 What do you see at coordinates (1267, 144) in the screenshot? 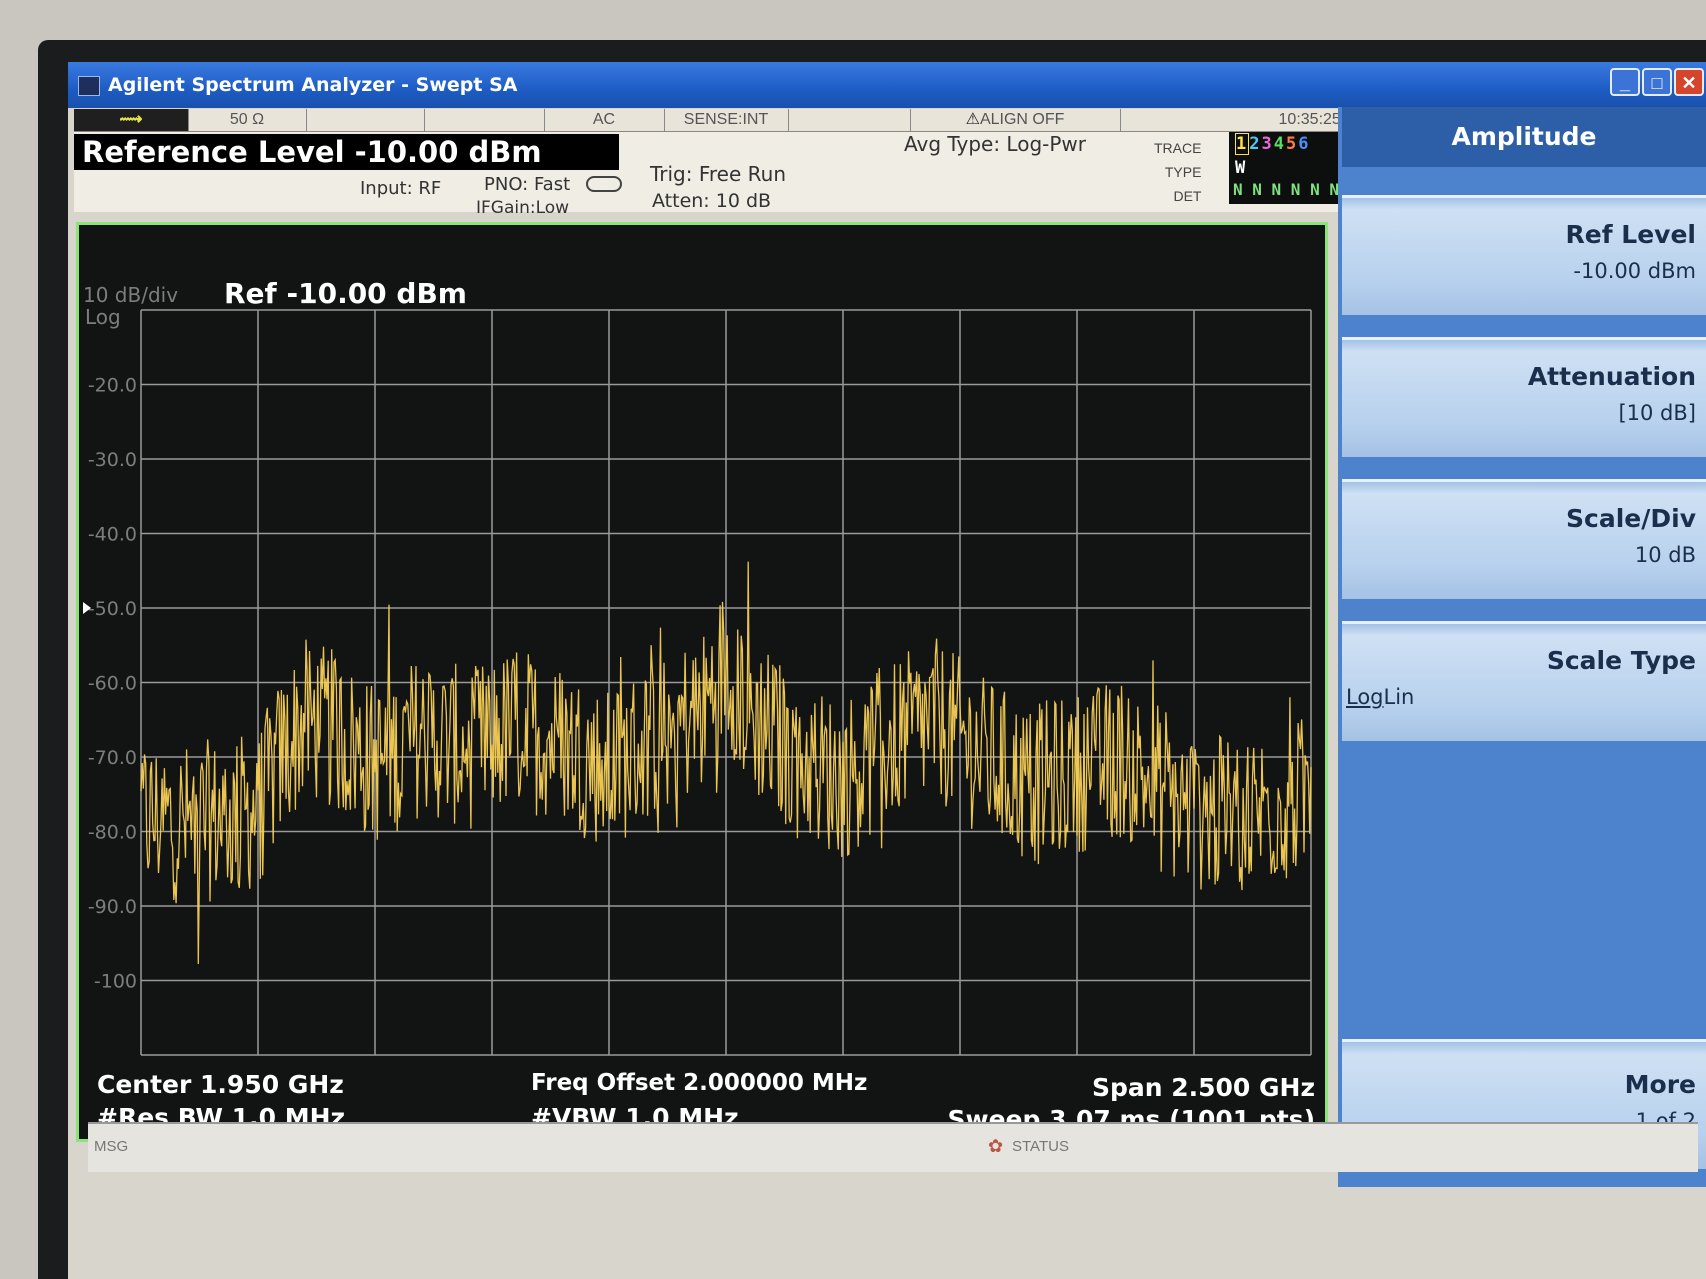
I see `trace-number-3: 3` at bounding box center [1267, 144].